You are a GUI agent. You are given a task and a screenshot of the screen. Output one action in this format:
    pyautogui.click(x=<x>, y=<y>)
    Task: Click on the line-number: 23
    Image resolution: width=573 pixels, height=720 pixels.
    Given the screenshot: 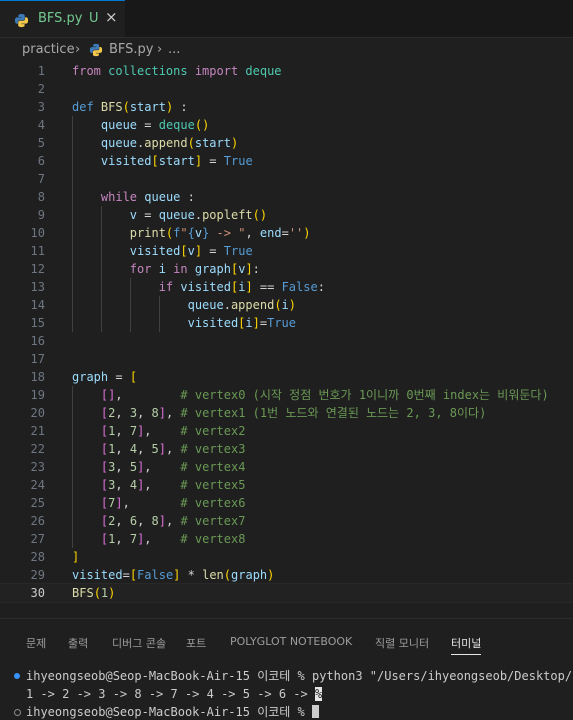 What is the action you would take?
    pyautogui.click(x=37, y=467)
    